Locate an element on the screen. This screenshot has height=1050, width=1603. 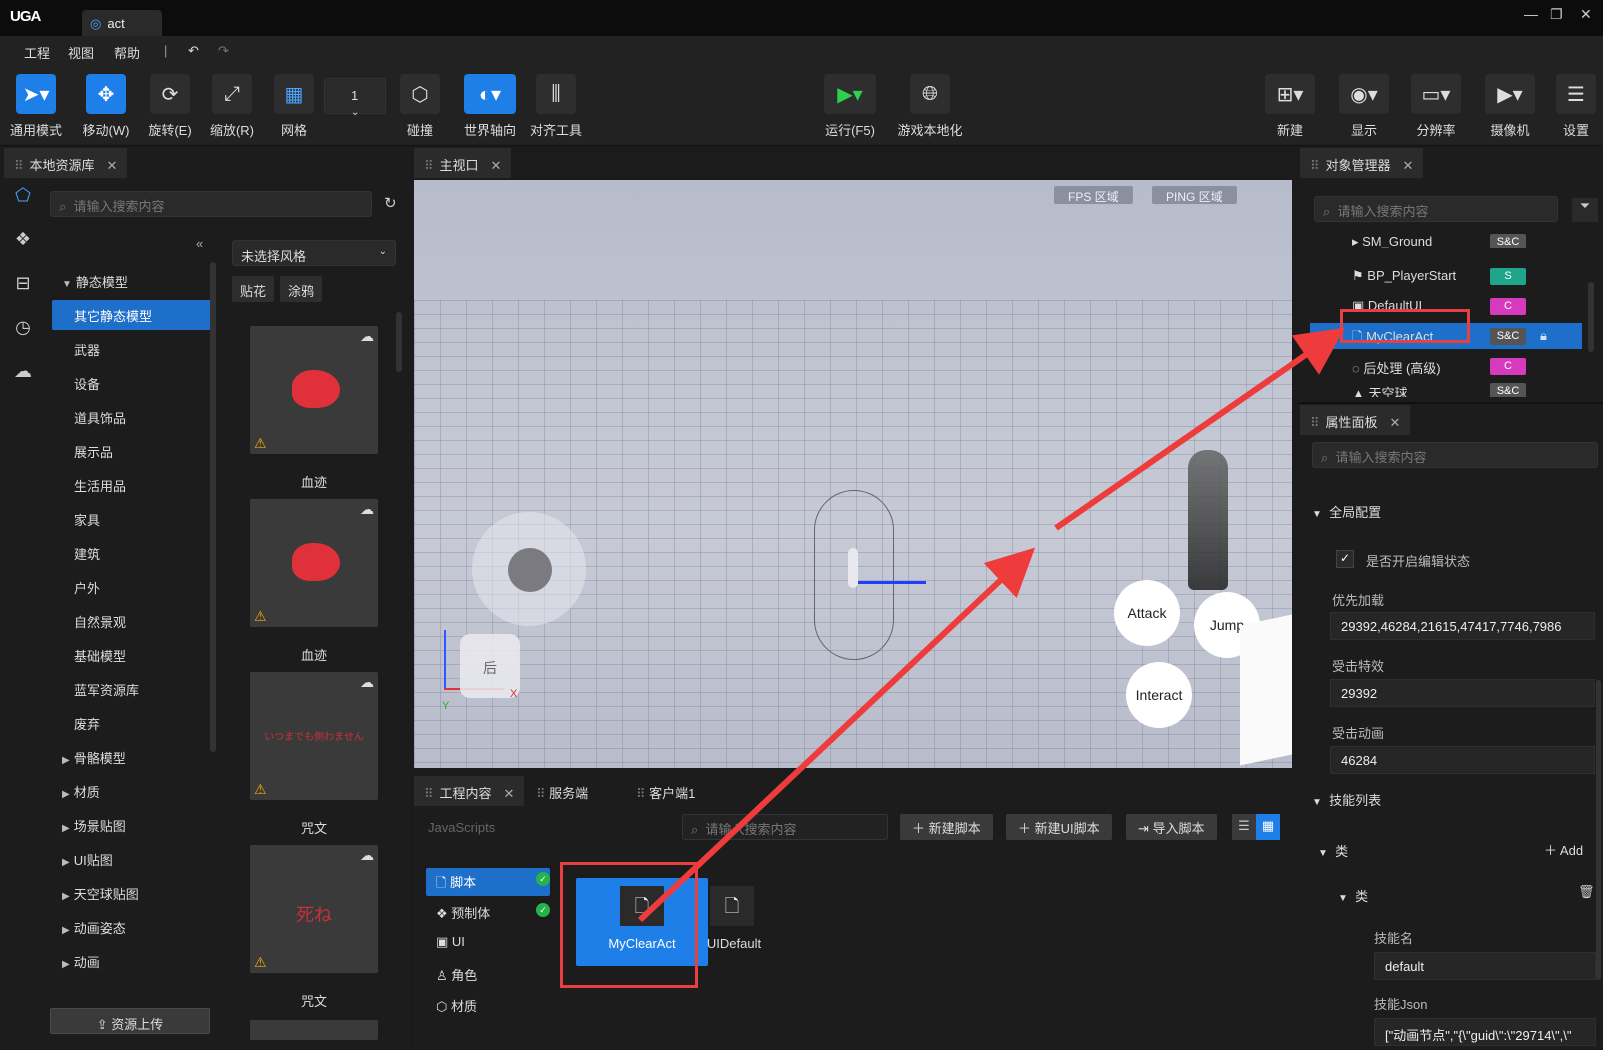
asset-thumbnail: 死ね ☁ ⚠ is located at coordinates (314, 909).